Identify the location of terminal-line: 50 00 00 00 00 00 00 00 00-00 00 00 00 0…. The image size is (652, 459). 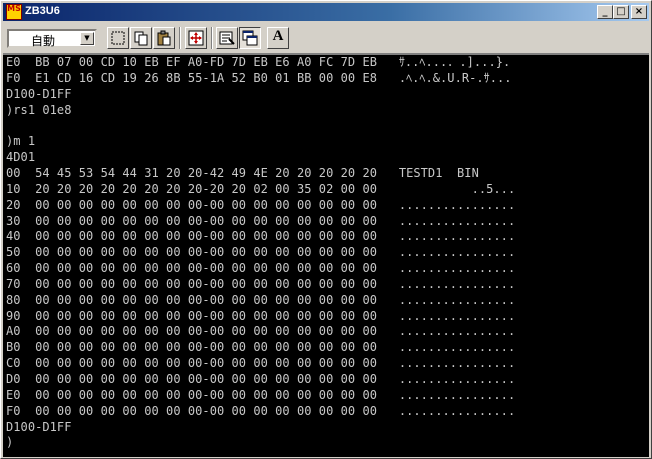
(261, 252).